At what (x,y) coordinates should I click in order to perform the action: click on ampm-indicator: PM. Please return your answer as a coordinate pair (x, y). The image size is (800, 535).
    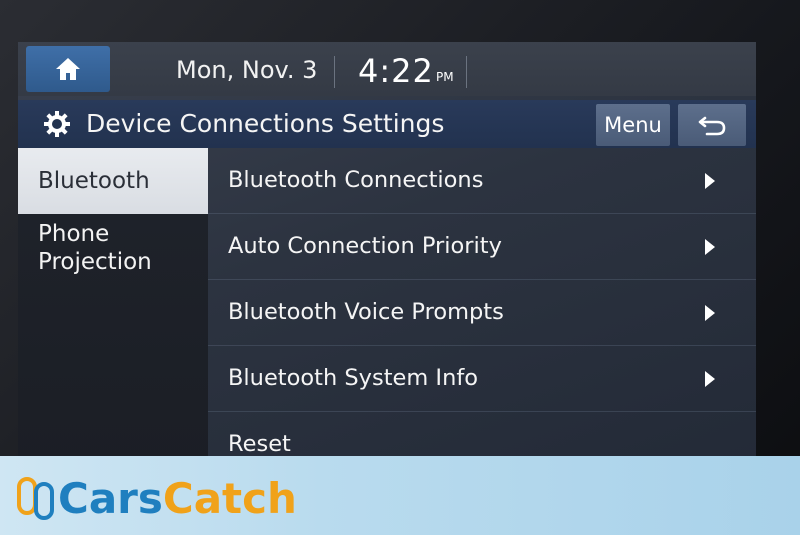
    Looking at the image, I should click on (445, 77).